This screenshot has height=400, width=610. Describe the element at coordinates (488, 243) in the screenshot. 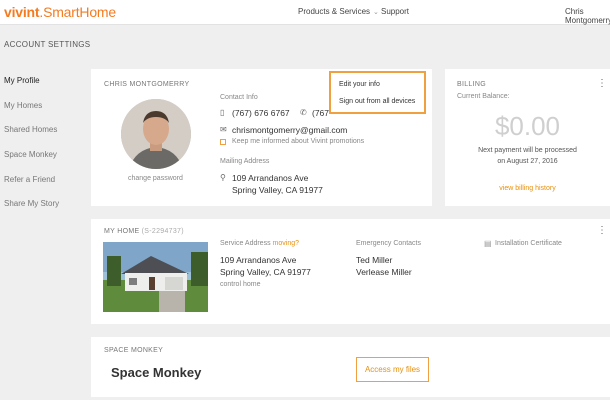

I see `document-icon: ▤` at that location.